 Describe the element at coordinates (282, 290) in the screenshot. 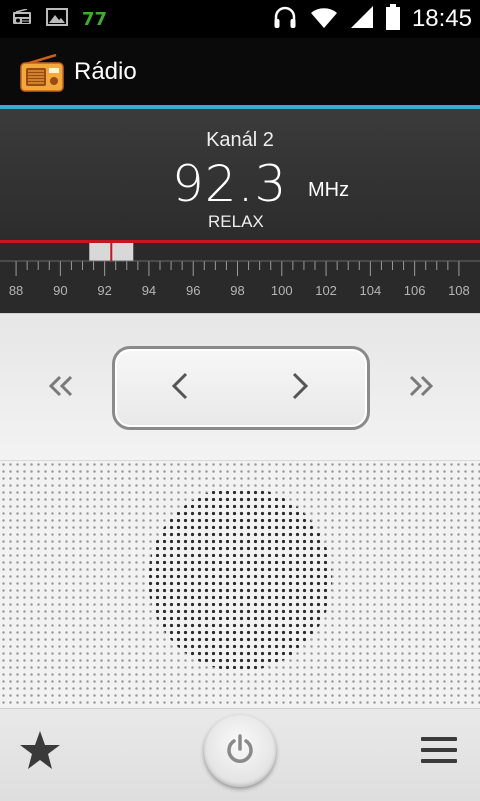

I see `tuner-scale-label: 100` at that location.